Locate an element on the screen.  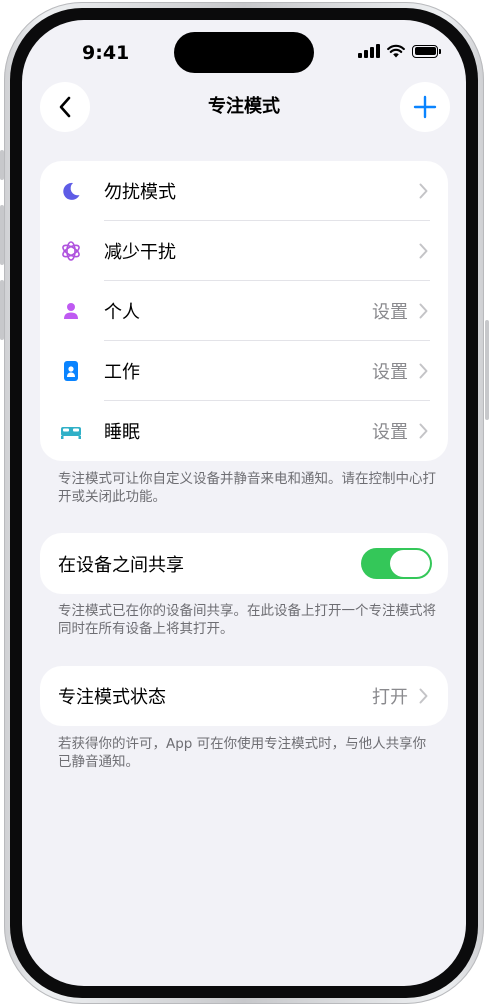
focus-status-card: 专注模式状态 打开 is located at coordinates (244, 696).